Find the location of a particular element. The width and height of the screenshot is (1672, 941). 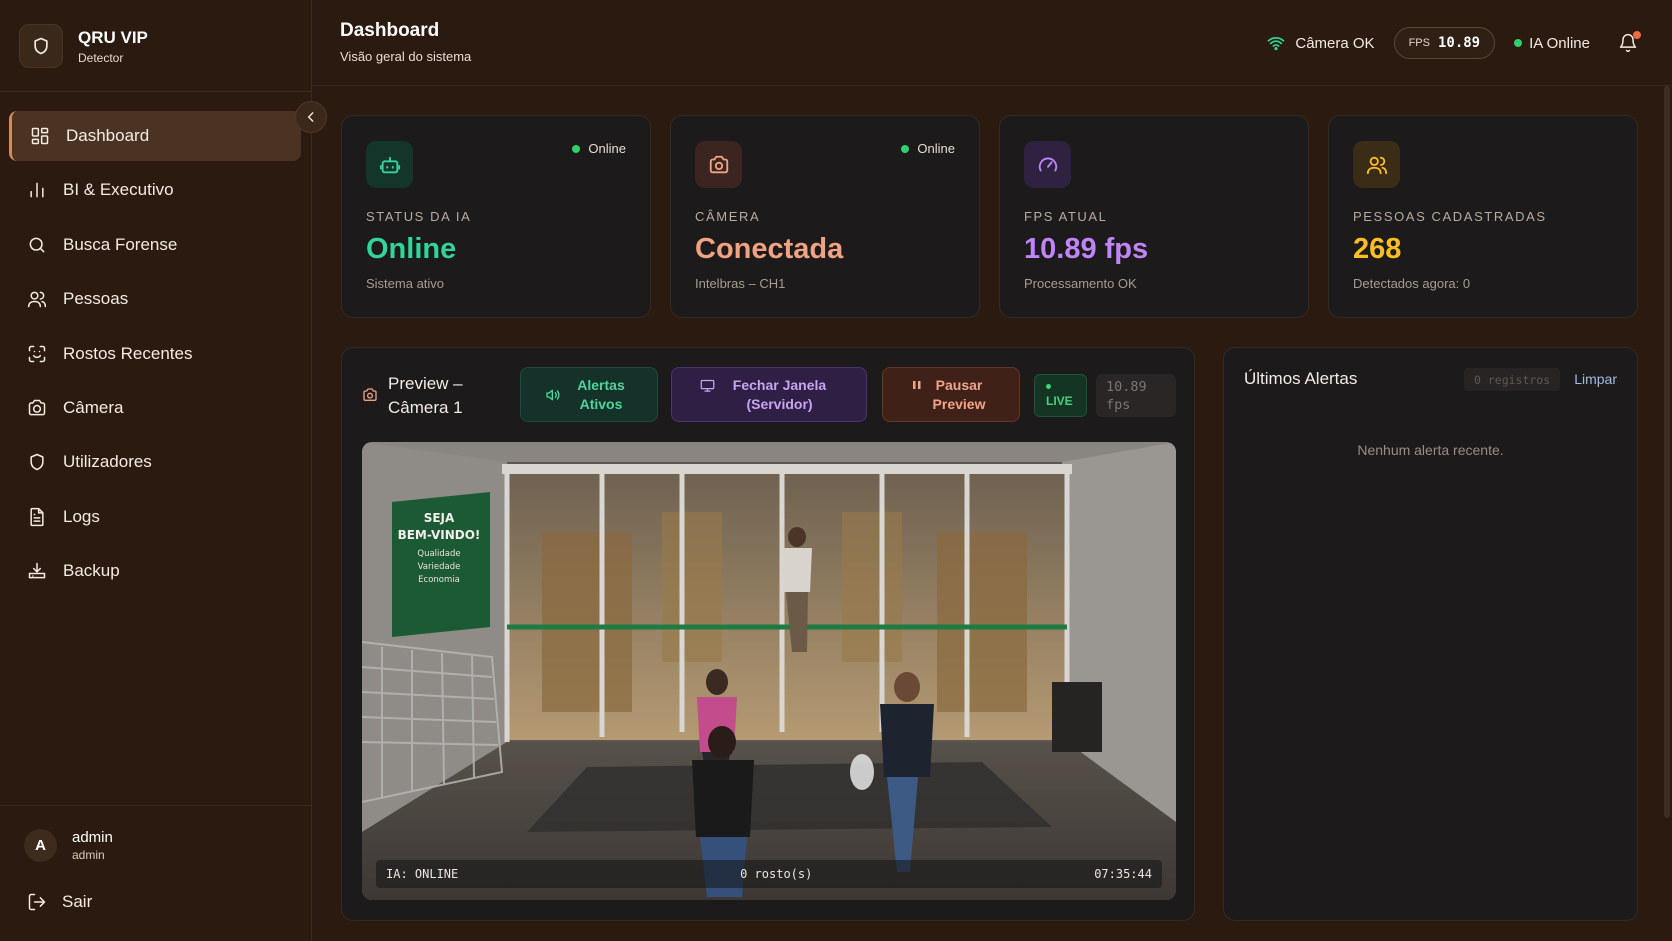

sidebar-item-backup: Backup is located at coordinates (155, 571).